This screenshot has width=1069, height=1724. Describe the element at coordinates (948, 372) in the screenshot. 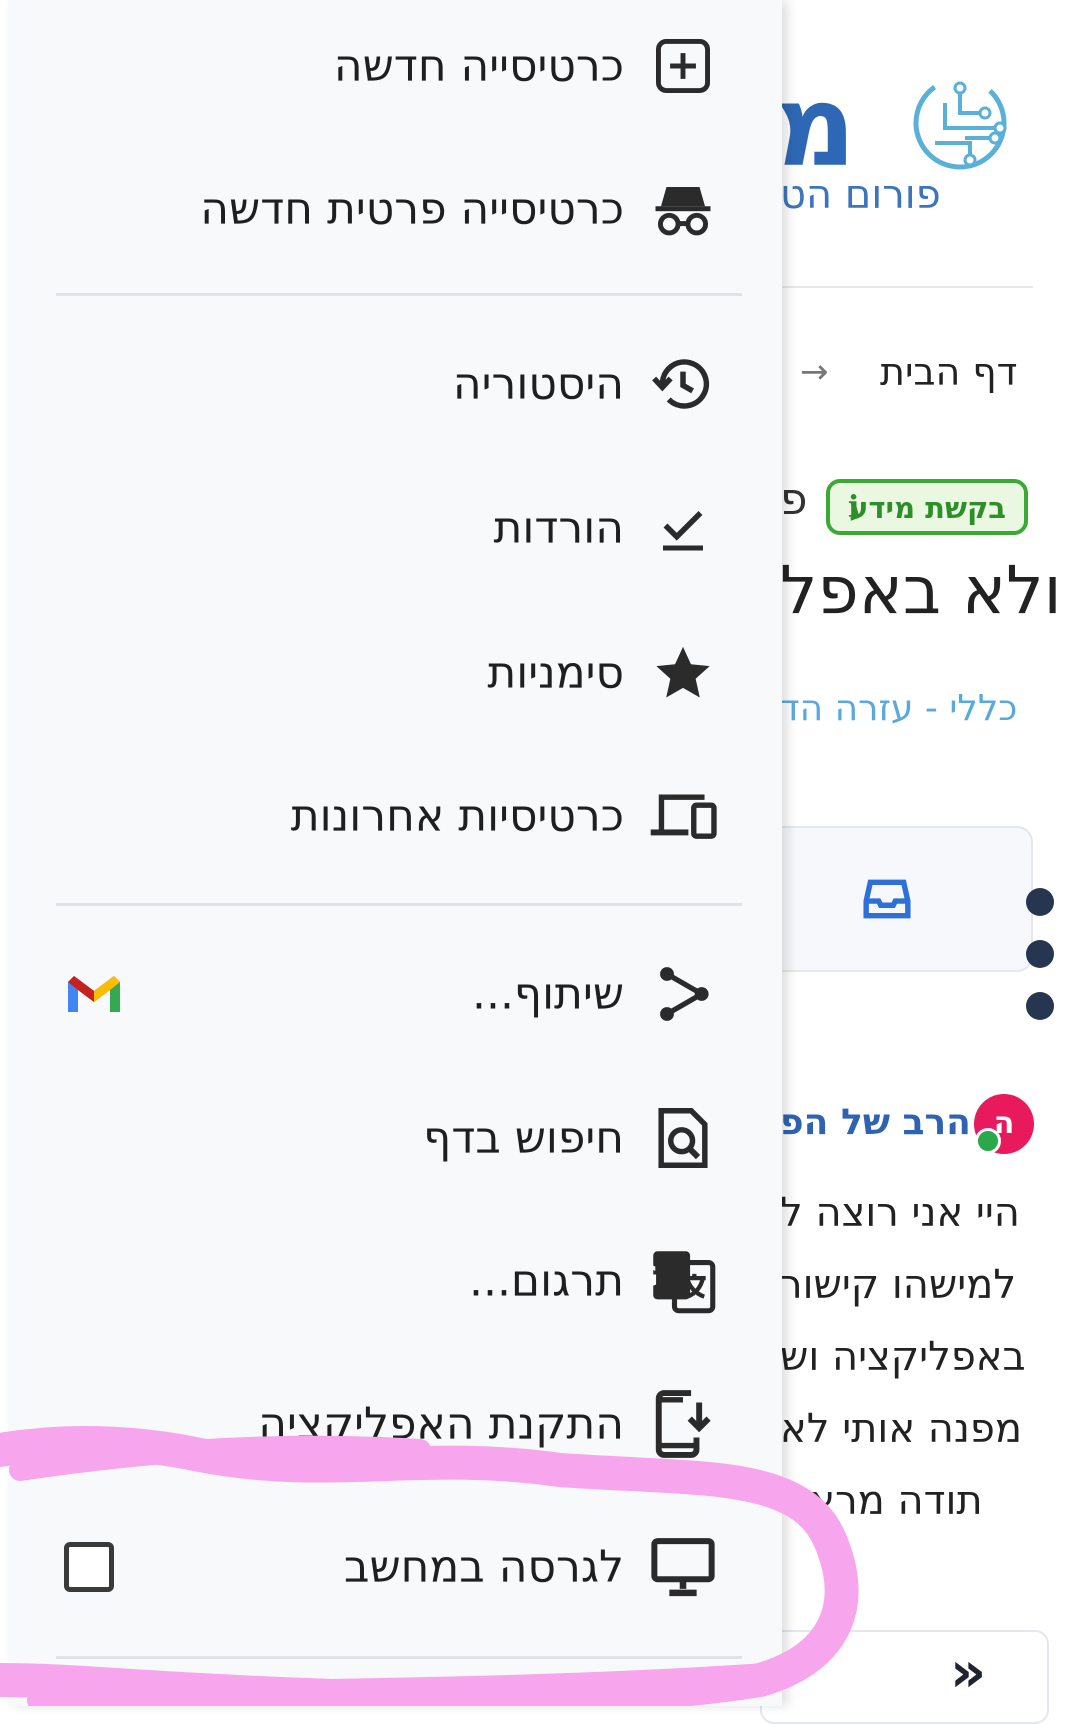

I see `breadcrumb-home: דף הבית` at that location.